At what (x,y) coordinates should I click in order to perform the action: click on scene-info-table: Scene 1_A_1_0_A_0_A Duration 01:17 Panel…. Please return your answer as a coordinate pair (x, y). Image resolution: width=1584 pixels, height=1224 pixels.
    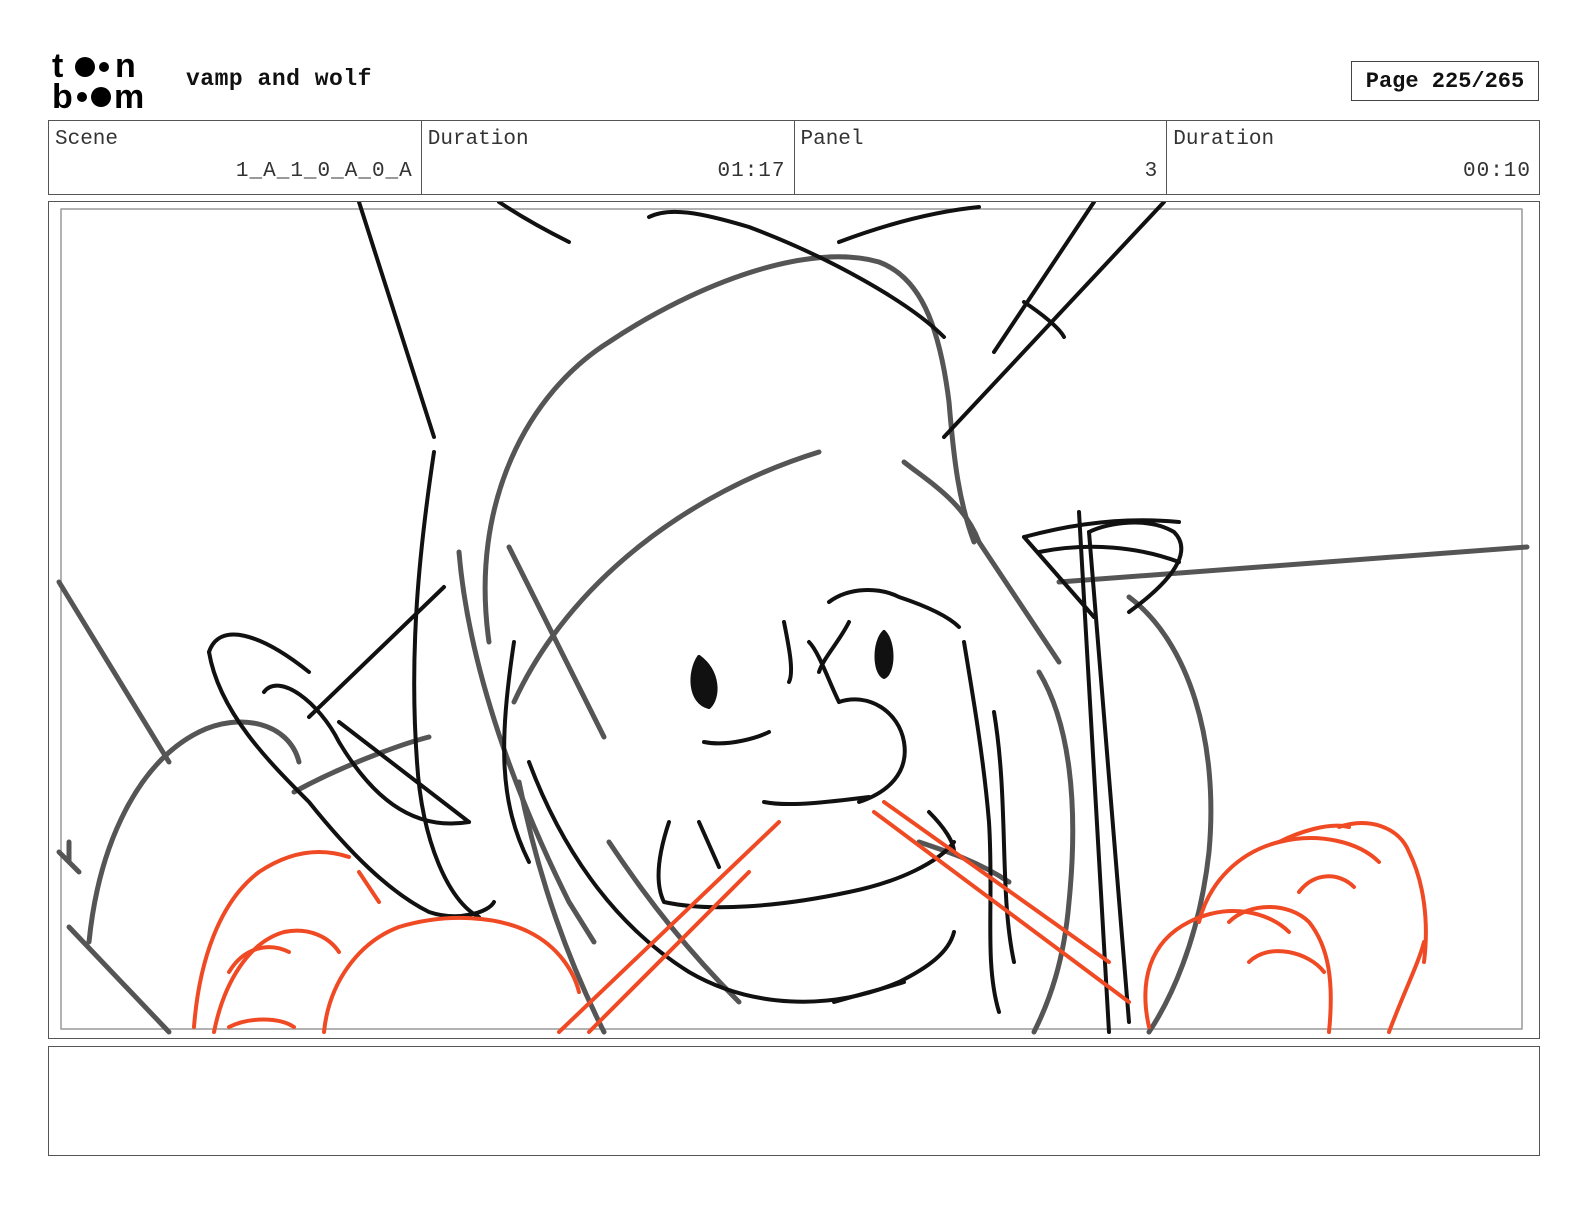
    Looking at the image, I should click on (794, 157).